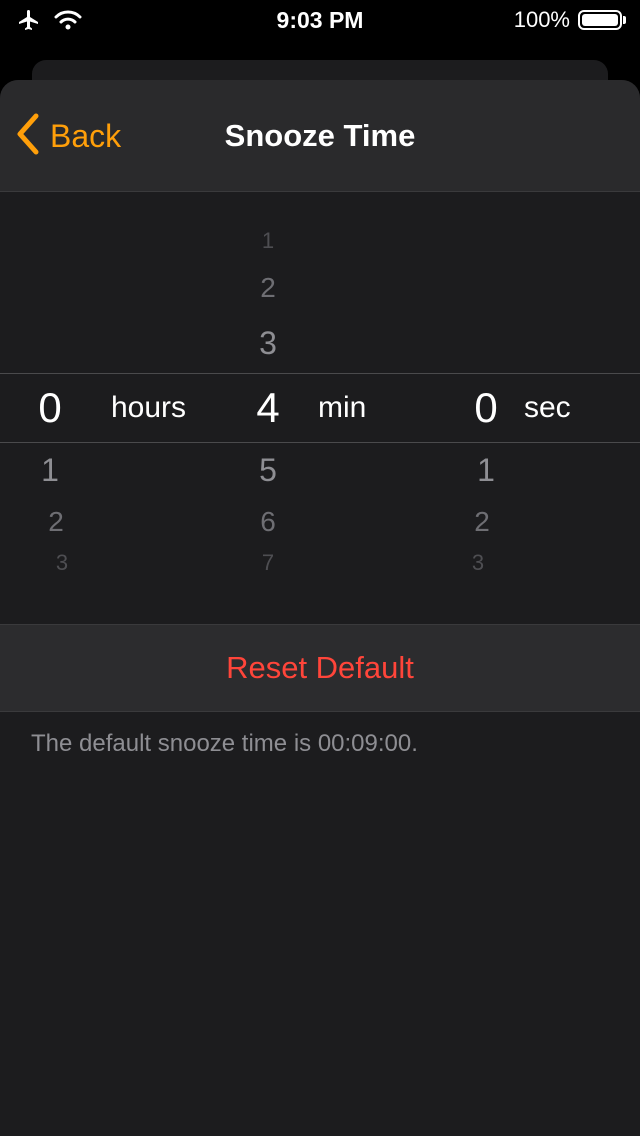 The image size is (640, 1136). Describe the element at coordinates (600, 20) in the screenshot. I see `battery-icon` at that location.